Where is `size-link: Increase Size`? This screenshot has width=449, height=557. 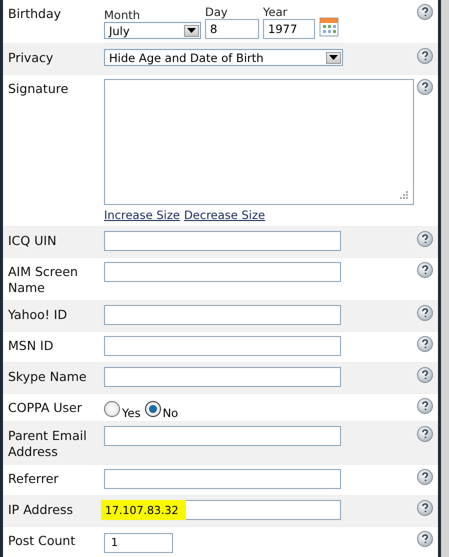
size-link: Increase Size is located at coordinates (142, 215).